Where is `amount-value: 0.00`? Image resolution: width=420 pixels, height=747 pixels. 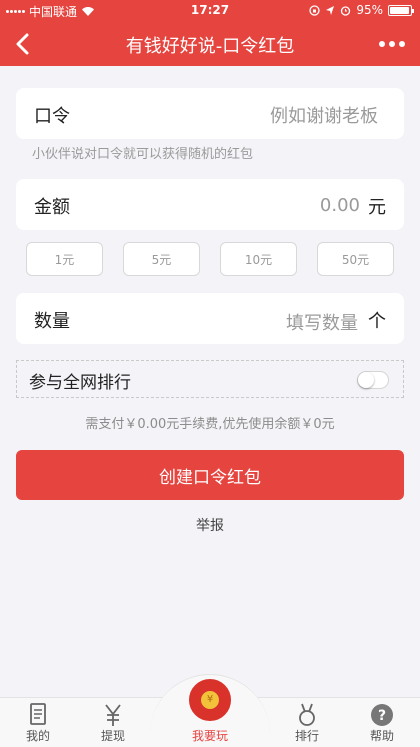
amount-value: 0.00 is located at coordinates (339, 205).